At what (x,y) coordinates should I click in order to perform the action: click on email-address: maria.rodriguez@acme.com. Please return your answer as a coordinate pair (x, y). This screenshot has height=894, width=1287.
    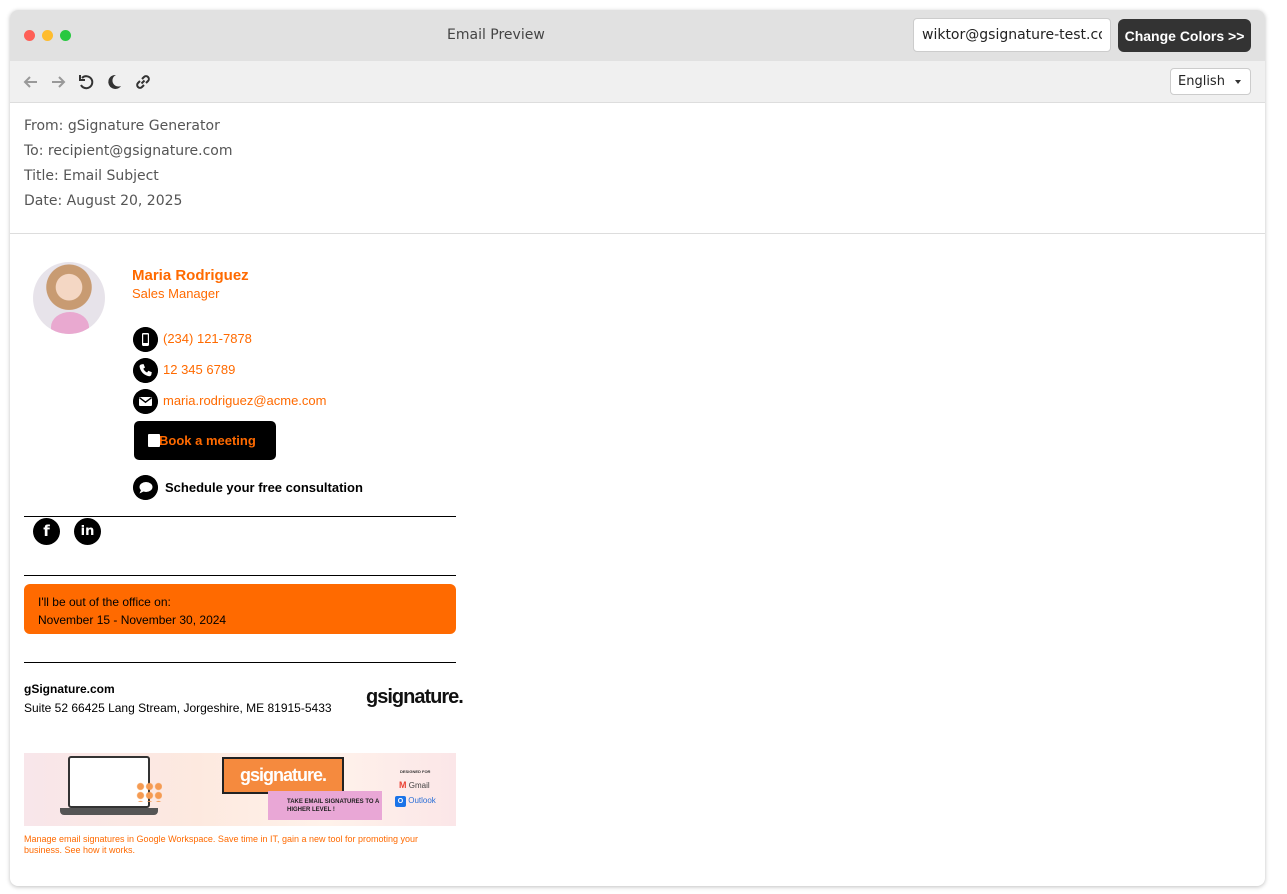
    Looking at the image, I should click on (244, 400).